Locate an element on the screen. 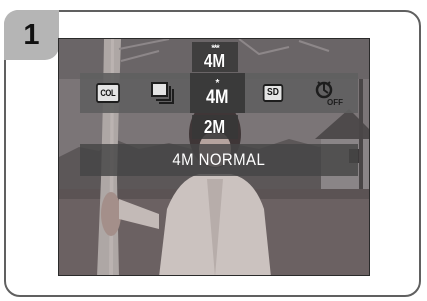 This screenshot has width=427, height=301. status-text: 4M NORMAL is located at coordinates (219, 159).